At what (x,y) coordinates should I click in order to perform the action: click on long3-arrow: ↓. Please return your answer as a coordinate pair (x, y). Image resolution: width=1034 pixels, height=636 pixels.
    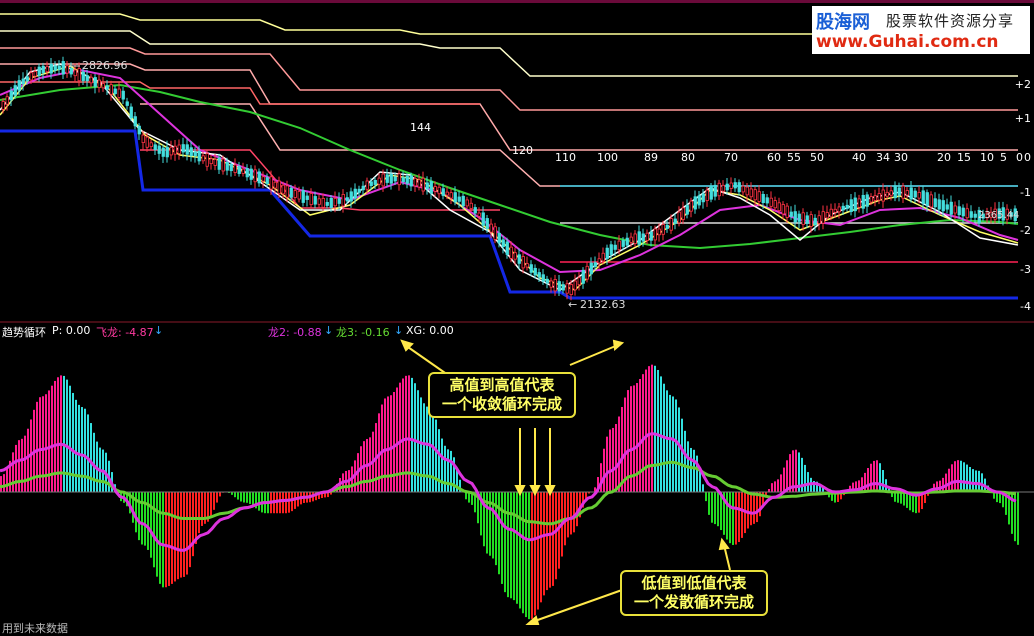
    Looking at the image, I should click on (398, 330).